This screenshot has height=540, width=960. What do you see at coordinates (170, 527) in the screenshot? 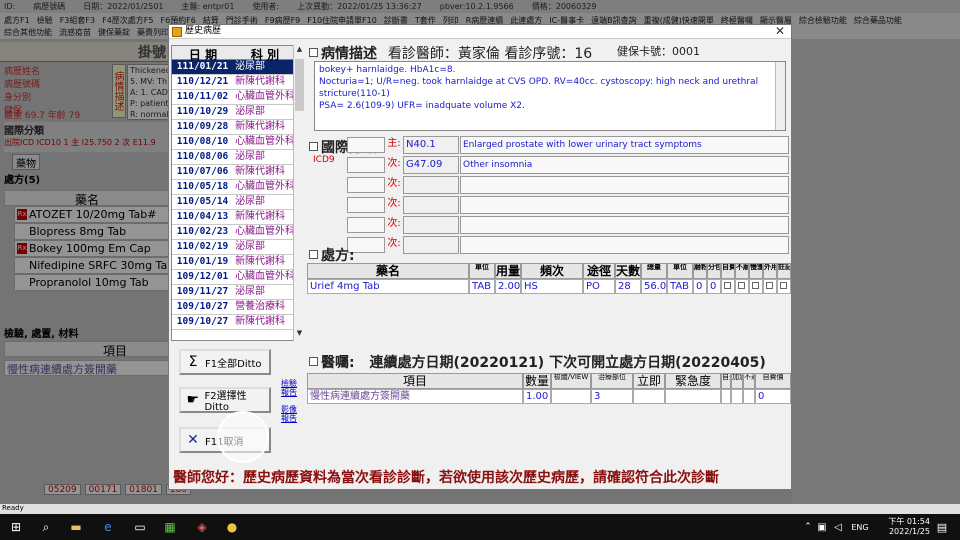
I see `app-grid-icon: ▦` at bounding box center [170, 527].